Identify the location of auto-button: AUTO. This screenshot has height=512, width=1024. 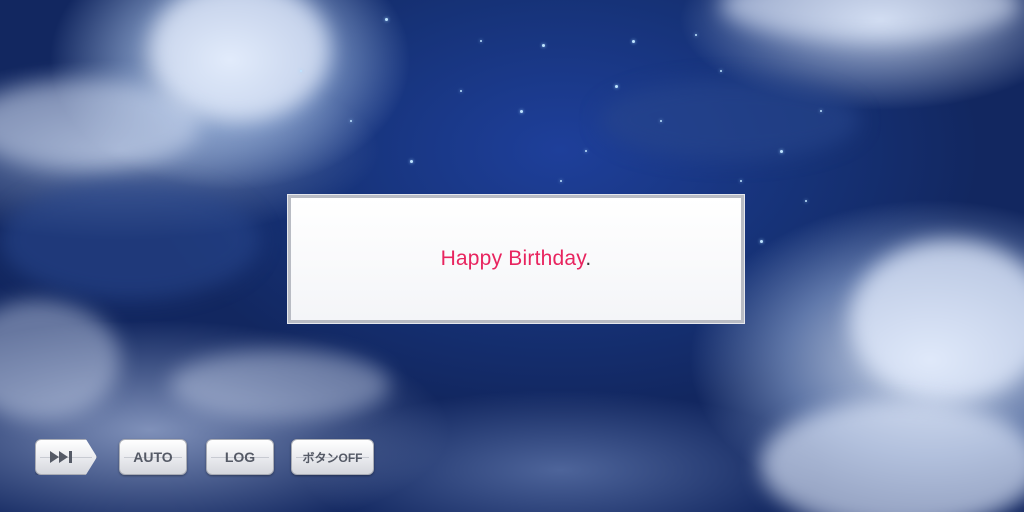
(153, 457).